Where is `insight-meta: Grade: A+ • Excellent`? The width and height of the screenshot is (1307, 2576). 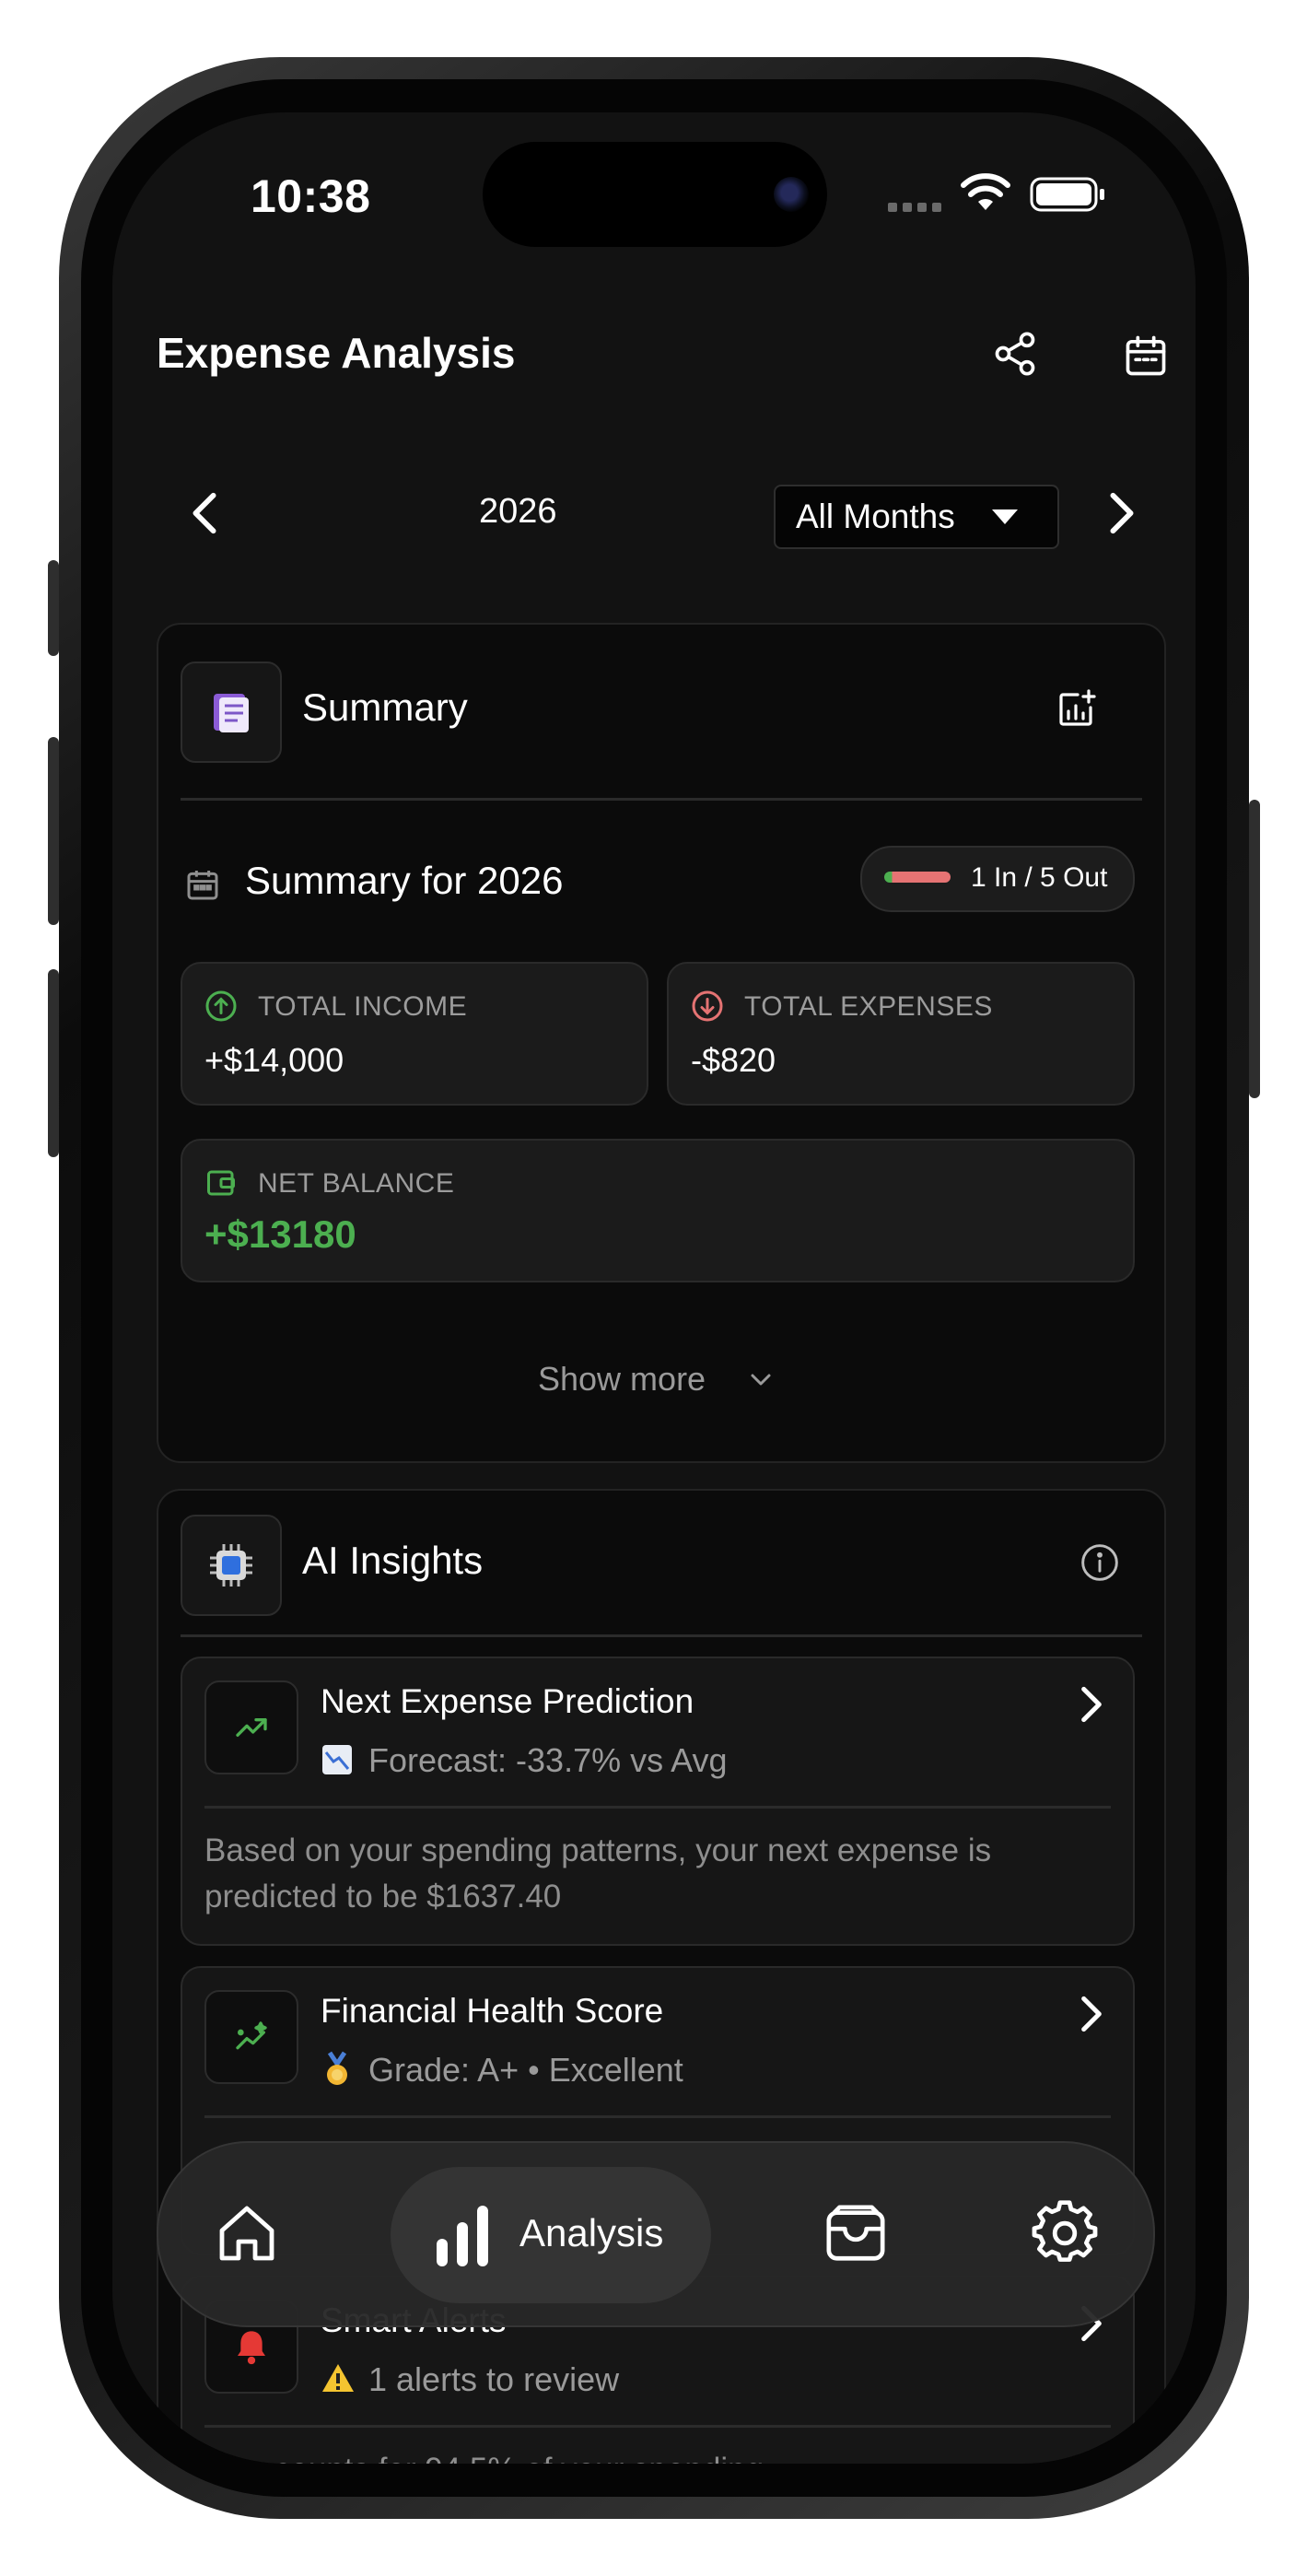
insight-meta: Grade: A+ • Excellent is located at coordinates (526, 2070).